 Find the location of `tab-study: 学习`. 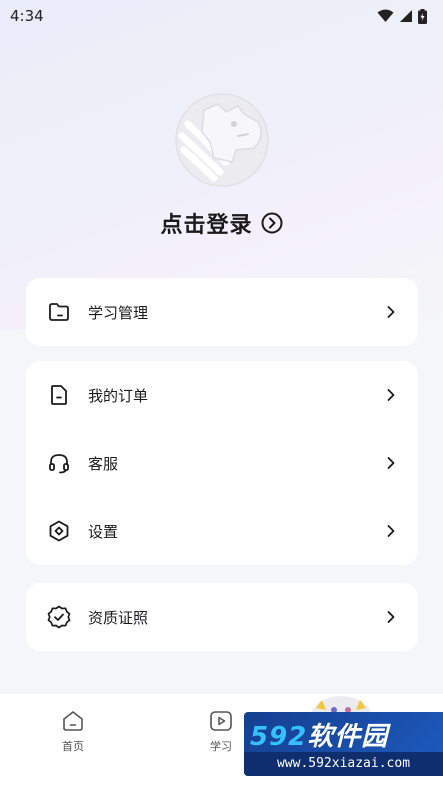

tab-study: 学习 is located at coordinates (221, 731).